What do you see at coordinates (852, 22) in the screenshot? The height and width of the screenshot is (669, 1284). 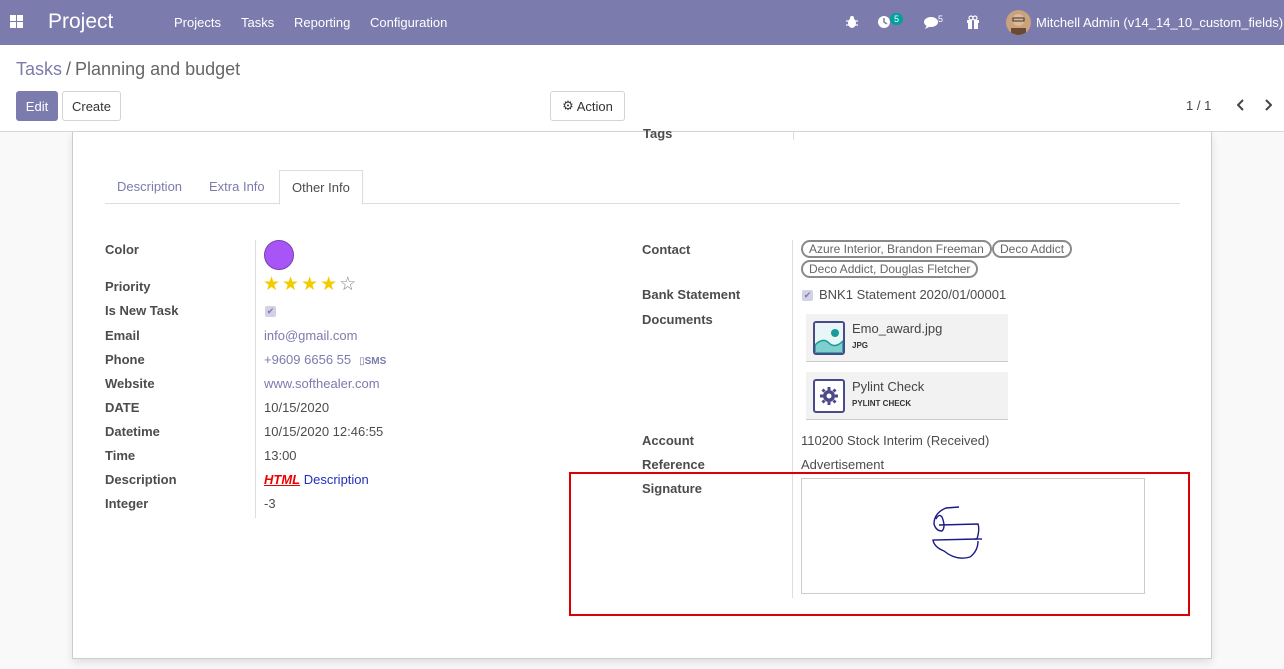 I see `bug-icon` at bounding box center [852, 22].